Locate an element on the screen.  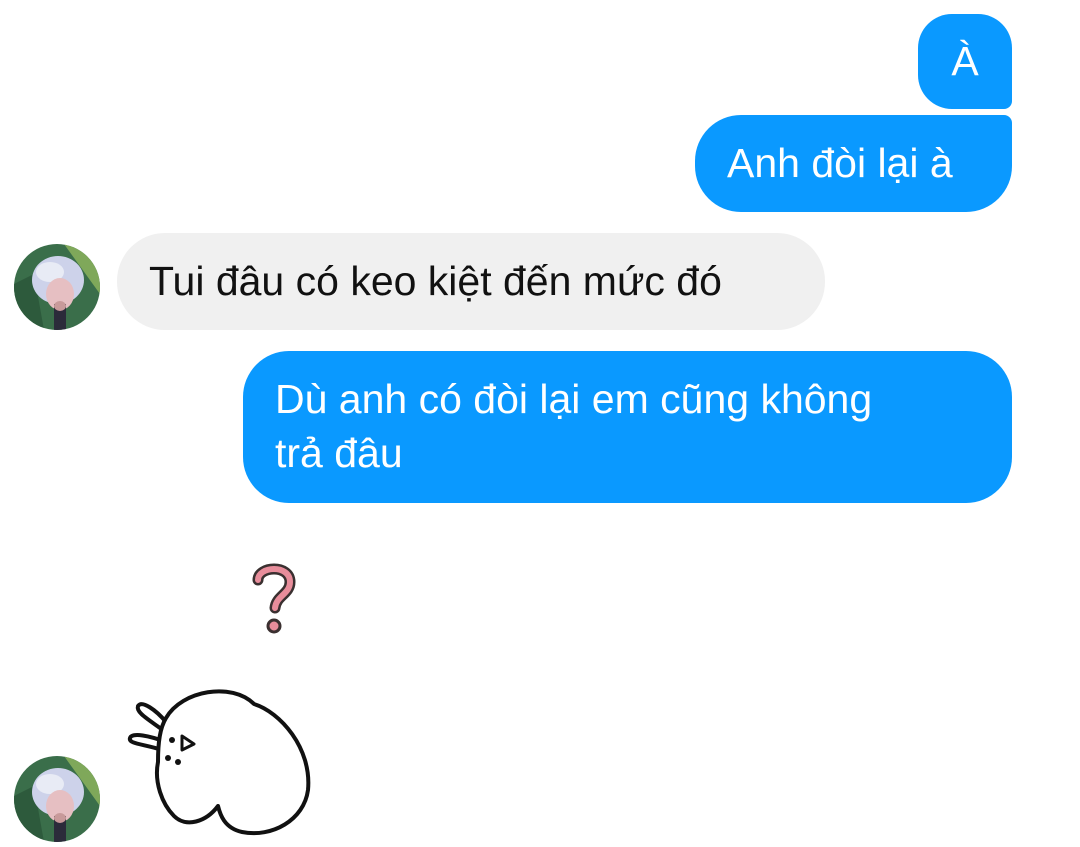
sent-message-bubble: Anh đòi lại à is located at coordinates (853, 163).